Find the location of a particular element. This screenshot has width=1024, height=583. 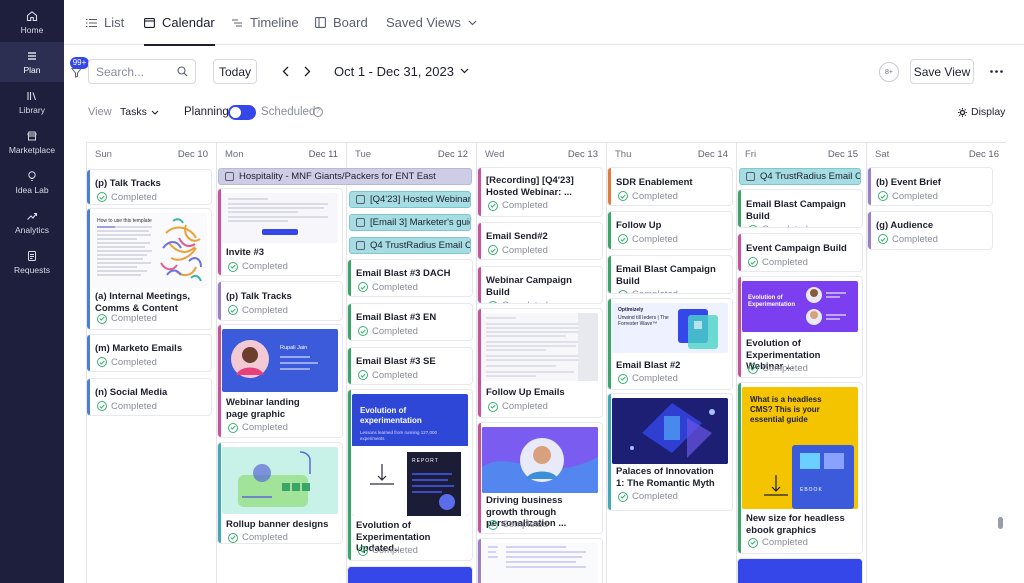

gear-icon is located at coordinates (962, 112).